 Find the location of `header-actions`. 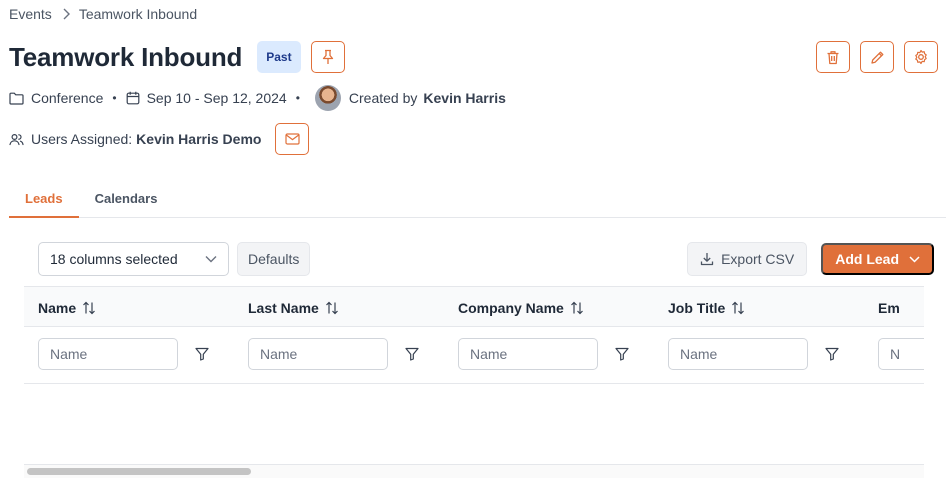

header-actions is located at coordinates (877, 57).